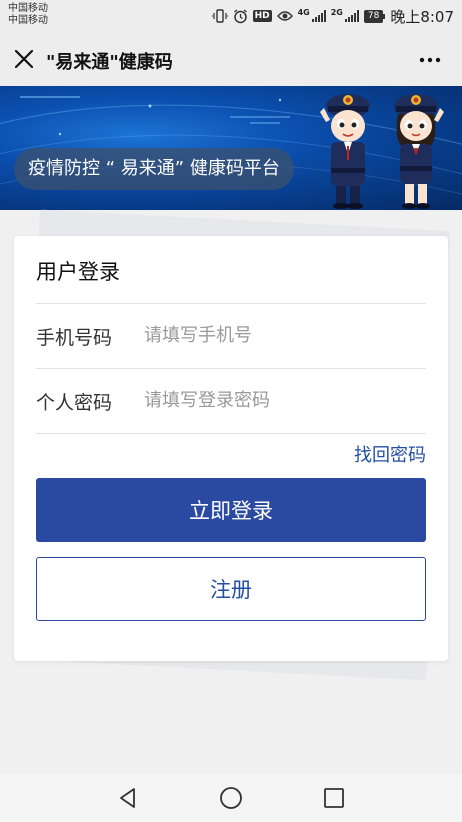 The image size is (462, 822). I want to click on page-title: "易来通"健康码, so click(109, 62).